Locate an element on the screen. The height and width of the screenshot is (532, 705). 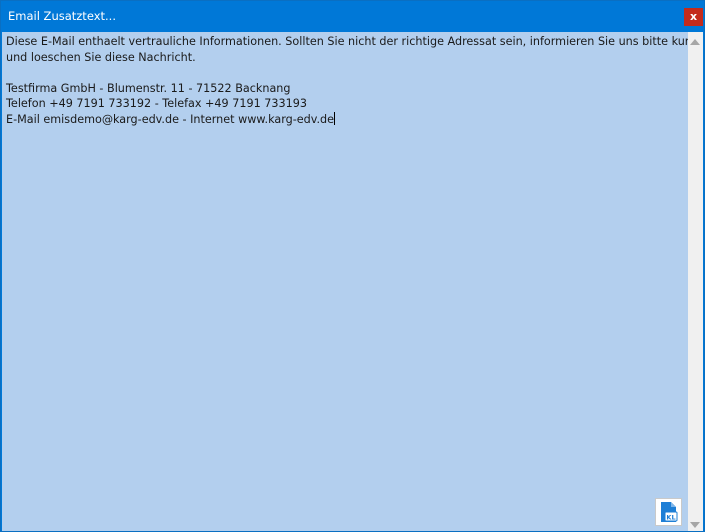
document-button: KL is located at coordinates (668, 512).